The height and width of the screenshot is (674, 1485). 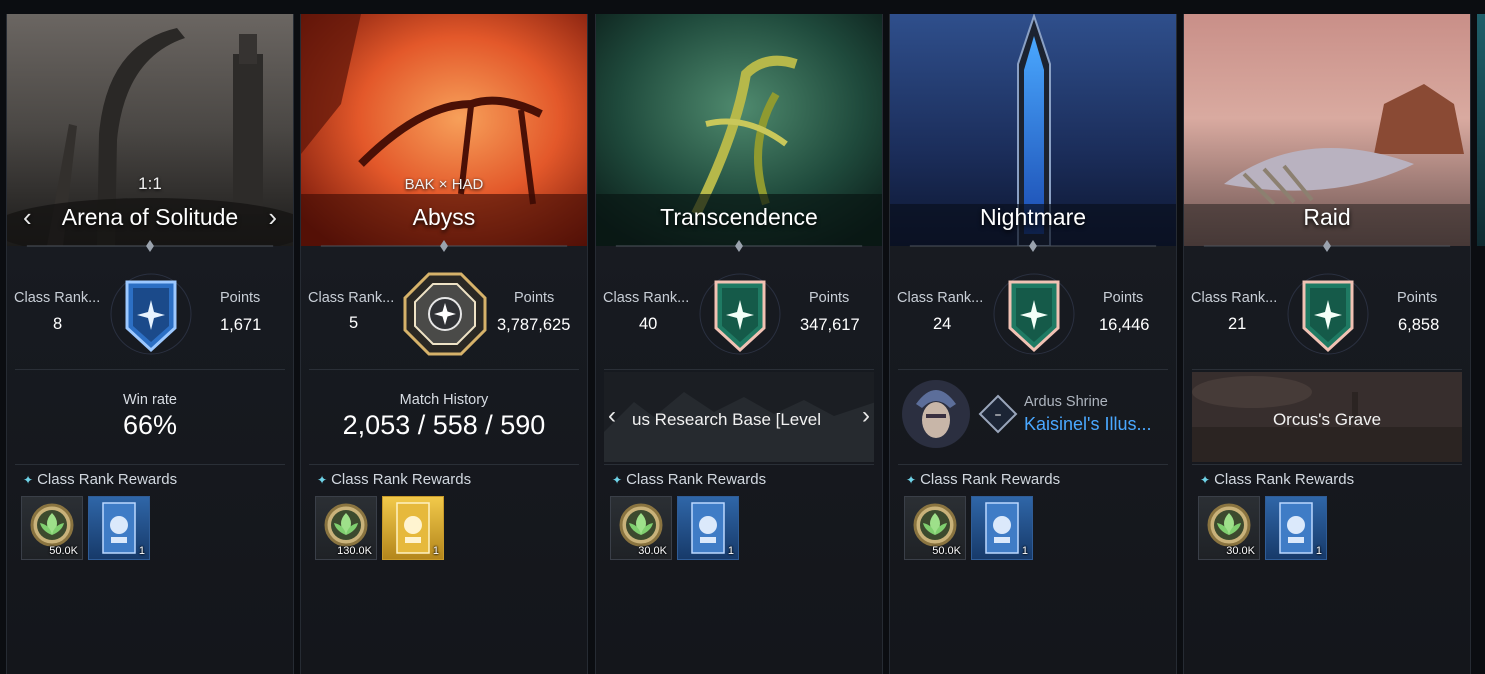 I want to click on blue-star-shield-icon, so click(x=151, y=314).